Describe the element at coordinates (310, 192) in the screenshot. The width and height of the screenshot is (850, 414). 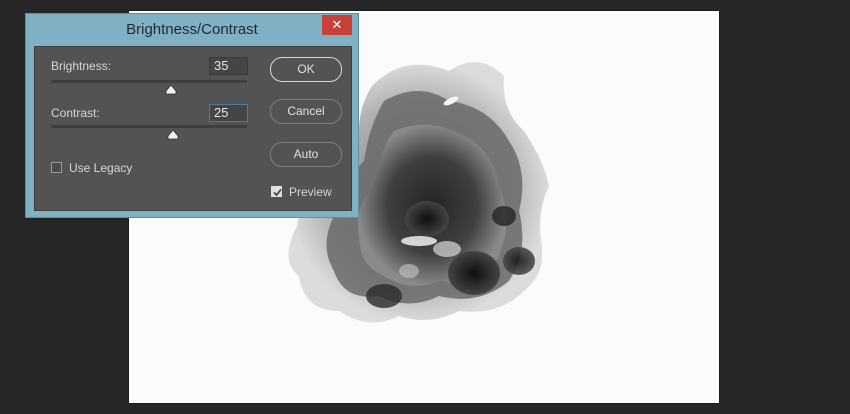
I see `preview-label: Preview` at that location.